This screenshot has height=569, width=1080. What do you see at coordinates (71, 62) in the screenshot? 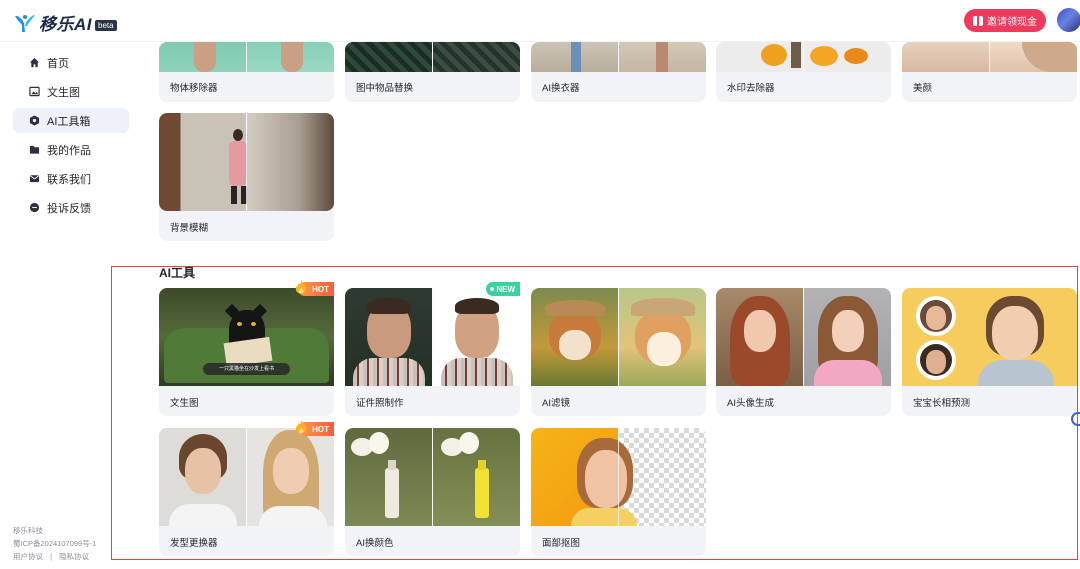
I see `sidebar-item-home: 首页` at bounding box center [71, 62].